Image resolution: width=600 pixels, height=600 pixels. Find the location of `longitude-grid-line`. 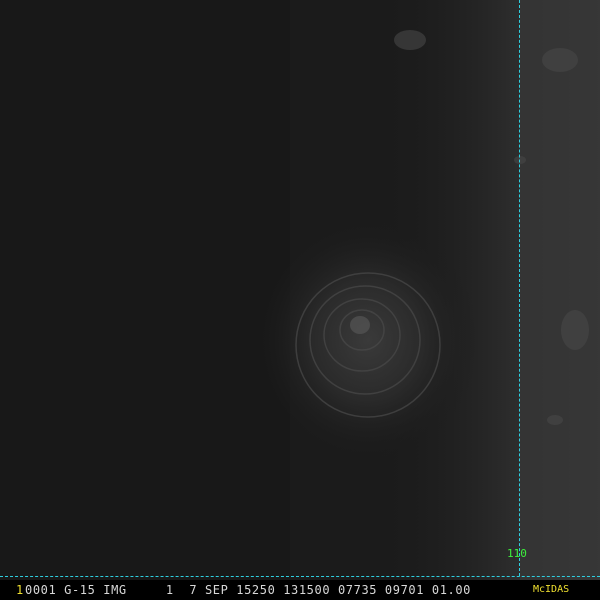

longitude-grid-line is located at coordinates (519, 288).